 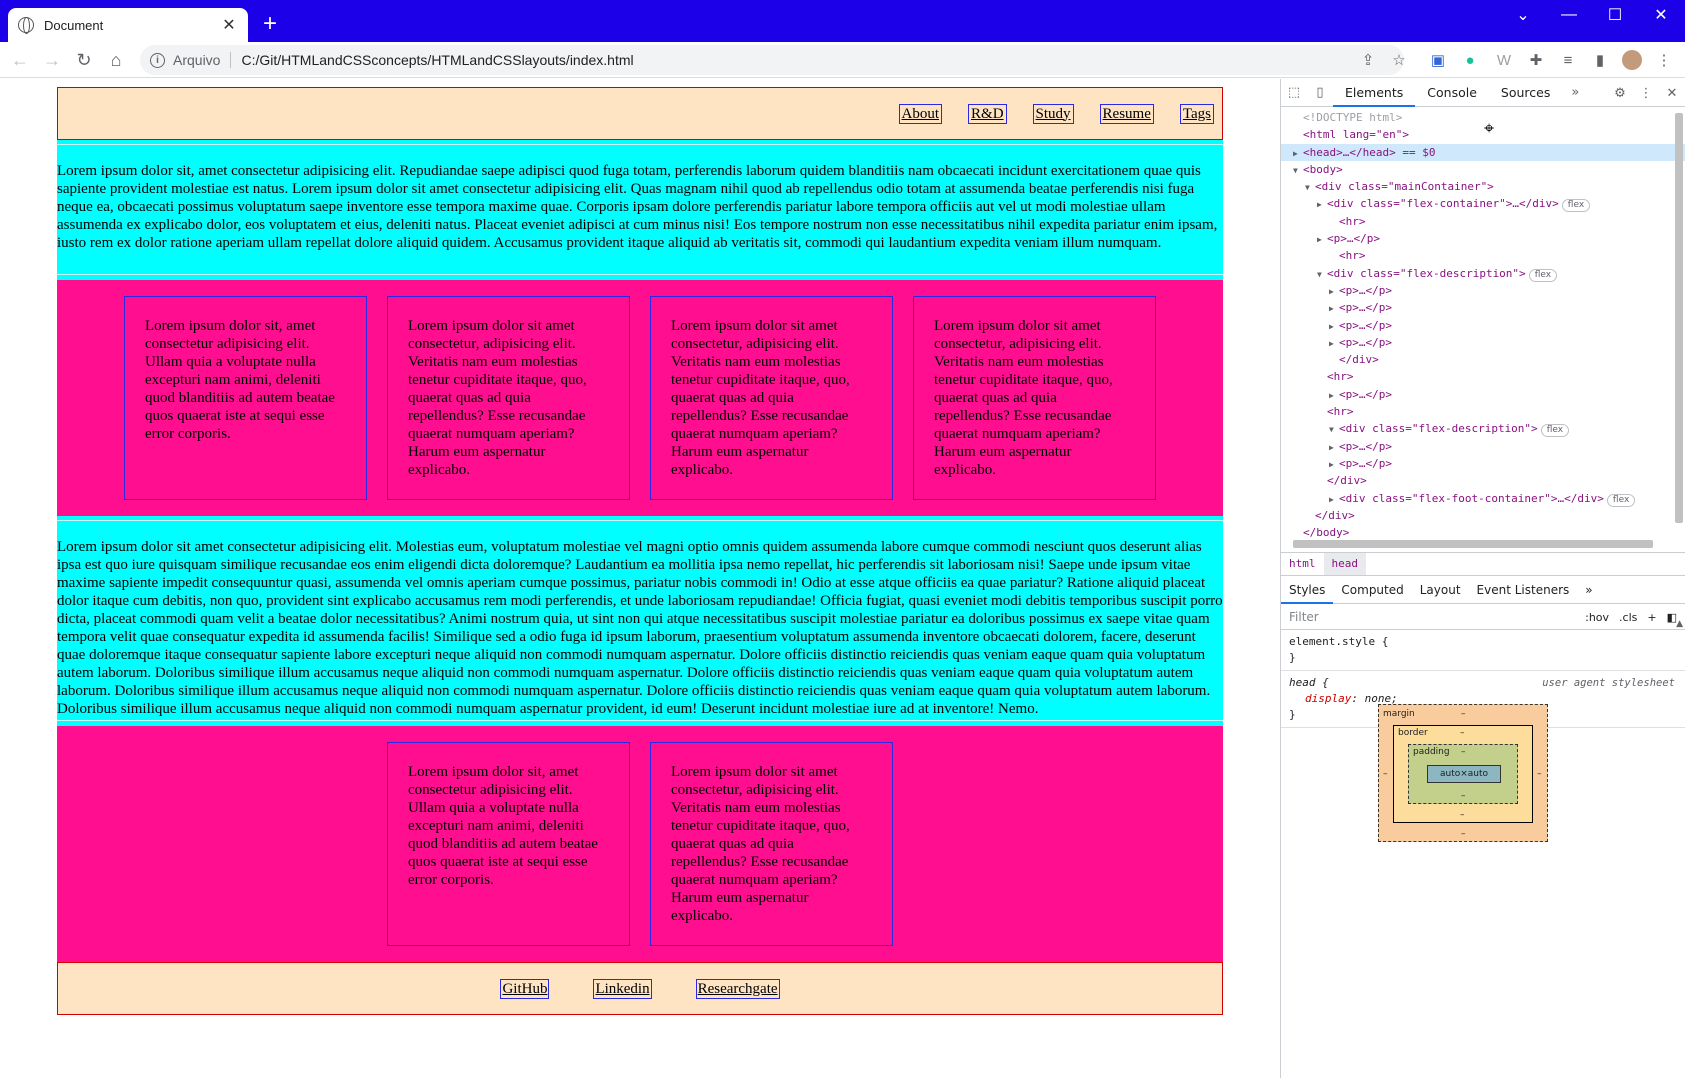 What do you see at coordinates (1664, 60) in the screenshot?
I see `chrome-menu-icon: ⋮` at bounding box center [1664, 60].